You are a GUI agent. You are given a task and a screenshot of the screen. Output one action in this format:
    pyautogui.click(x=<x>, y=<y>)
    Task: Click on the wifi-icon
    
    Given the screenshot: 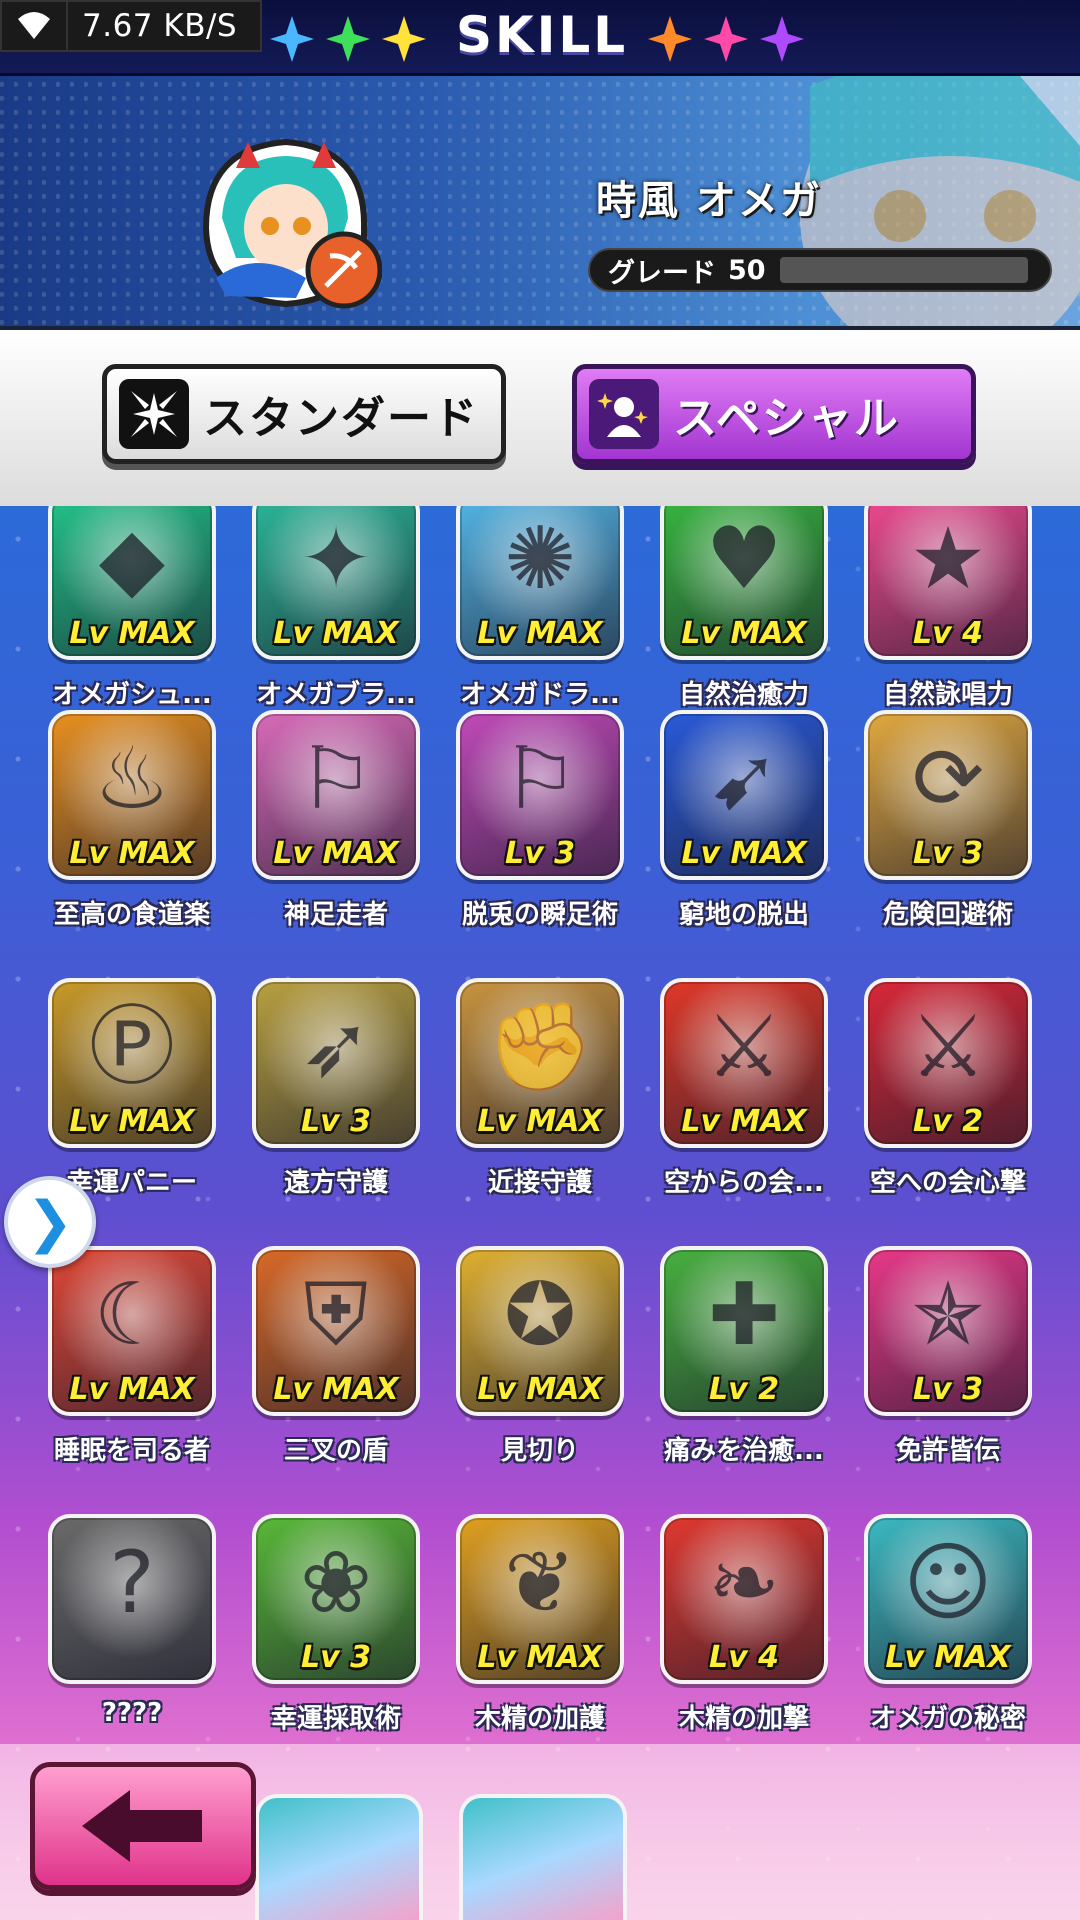 What is the action you would take?
    pyautogui.click(x=35, y=26)
    